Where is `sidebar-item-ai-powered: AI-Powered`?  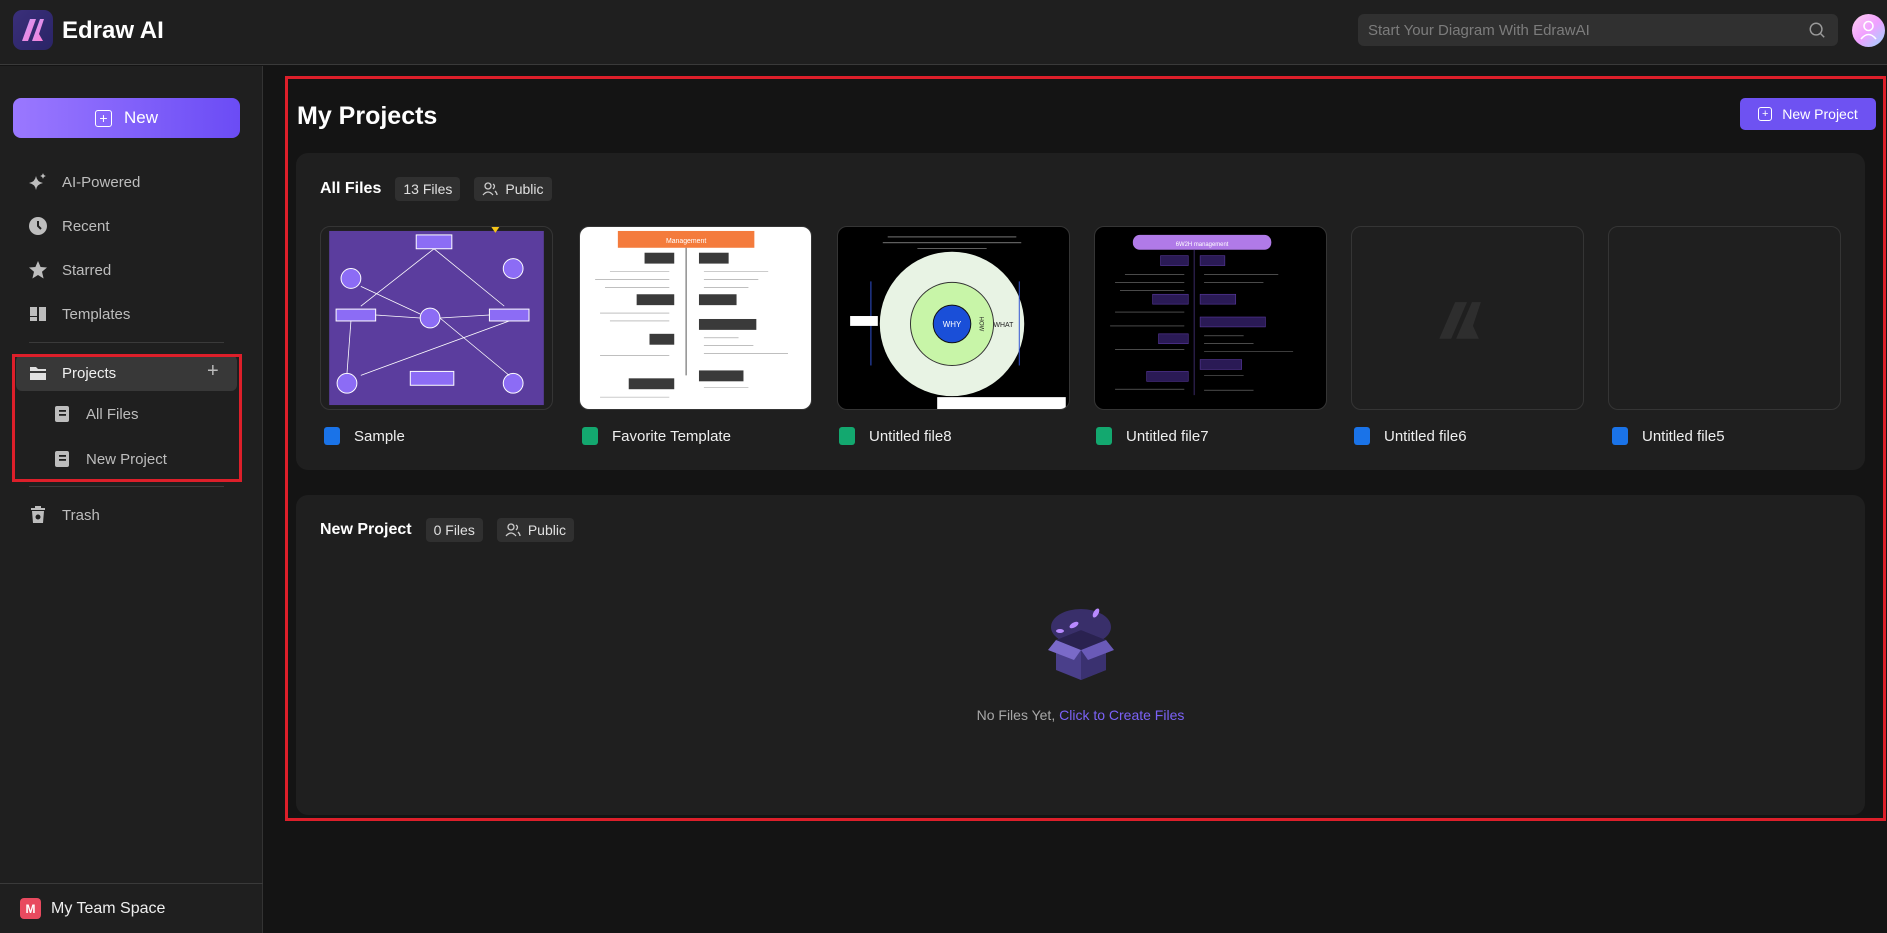 sidebar-item-ai-powered: AI-Powered is located at coordinates (84, 182).